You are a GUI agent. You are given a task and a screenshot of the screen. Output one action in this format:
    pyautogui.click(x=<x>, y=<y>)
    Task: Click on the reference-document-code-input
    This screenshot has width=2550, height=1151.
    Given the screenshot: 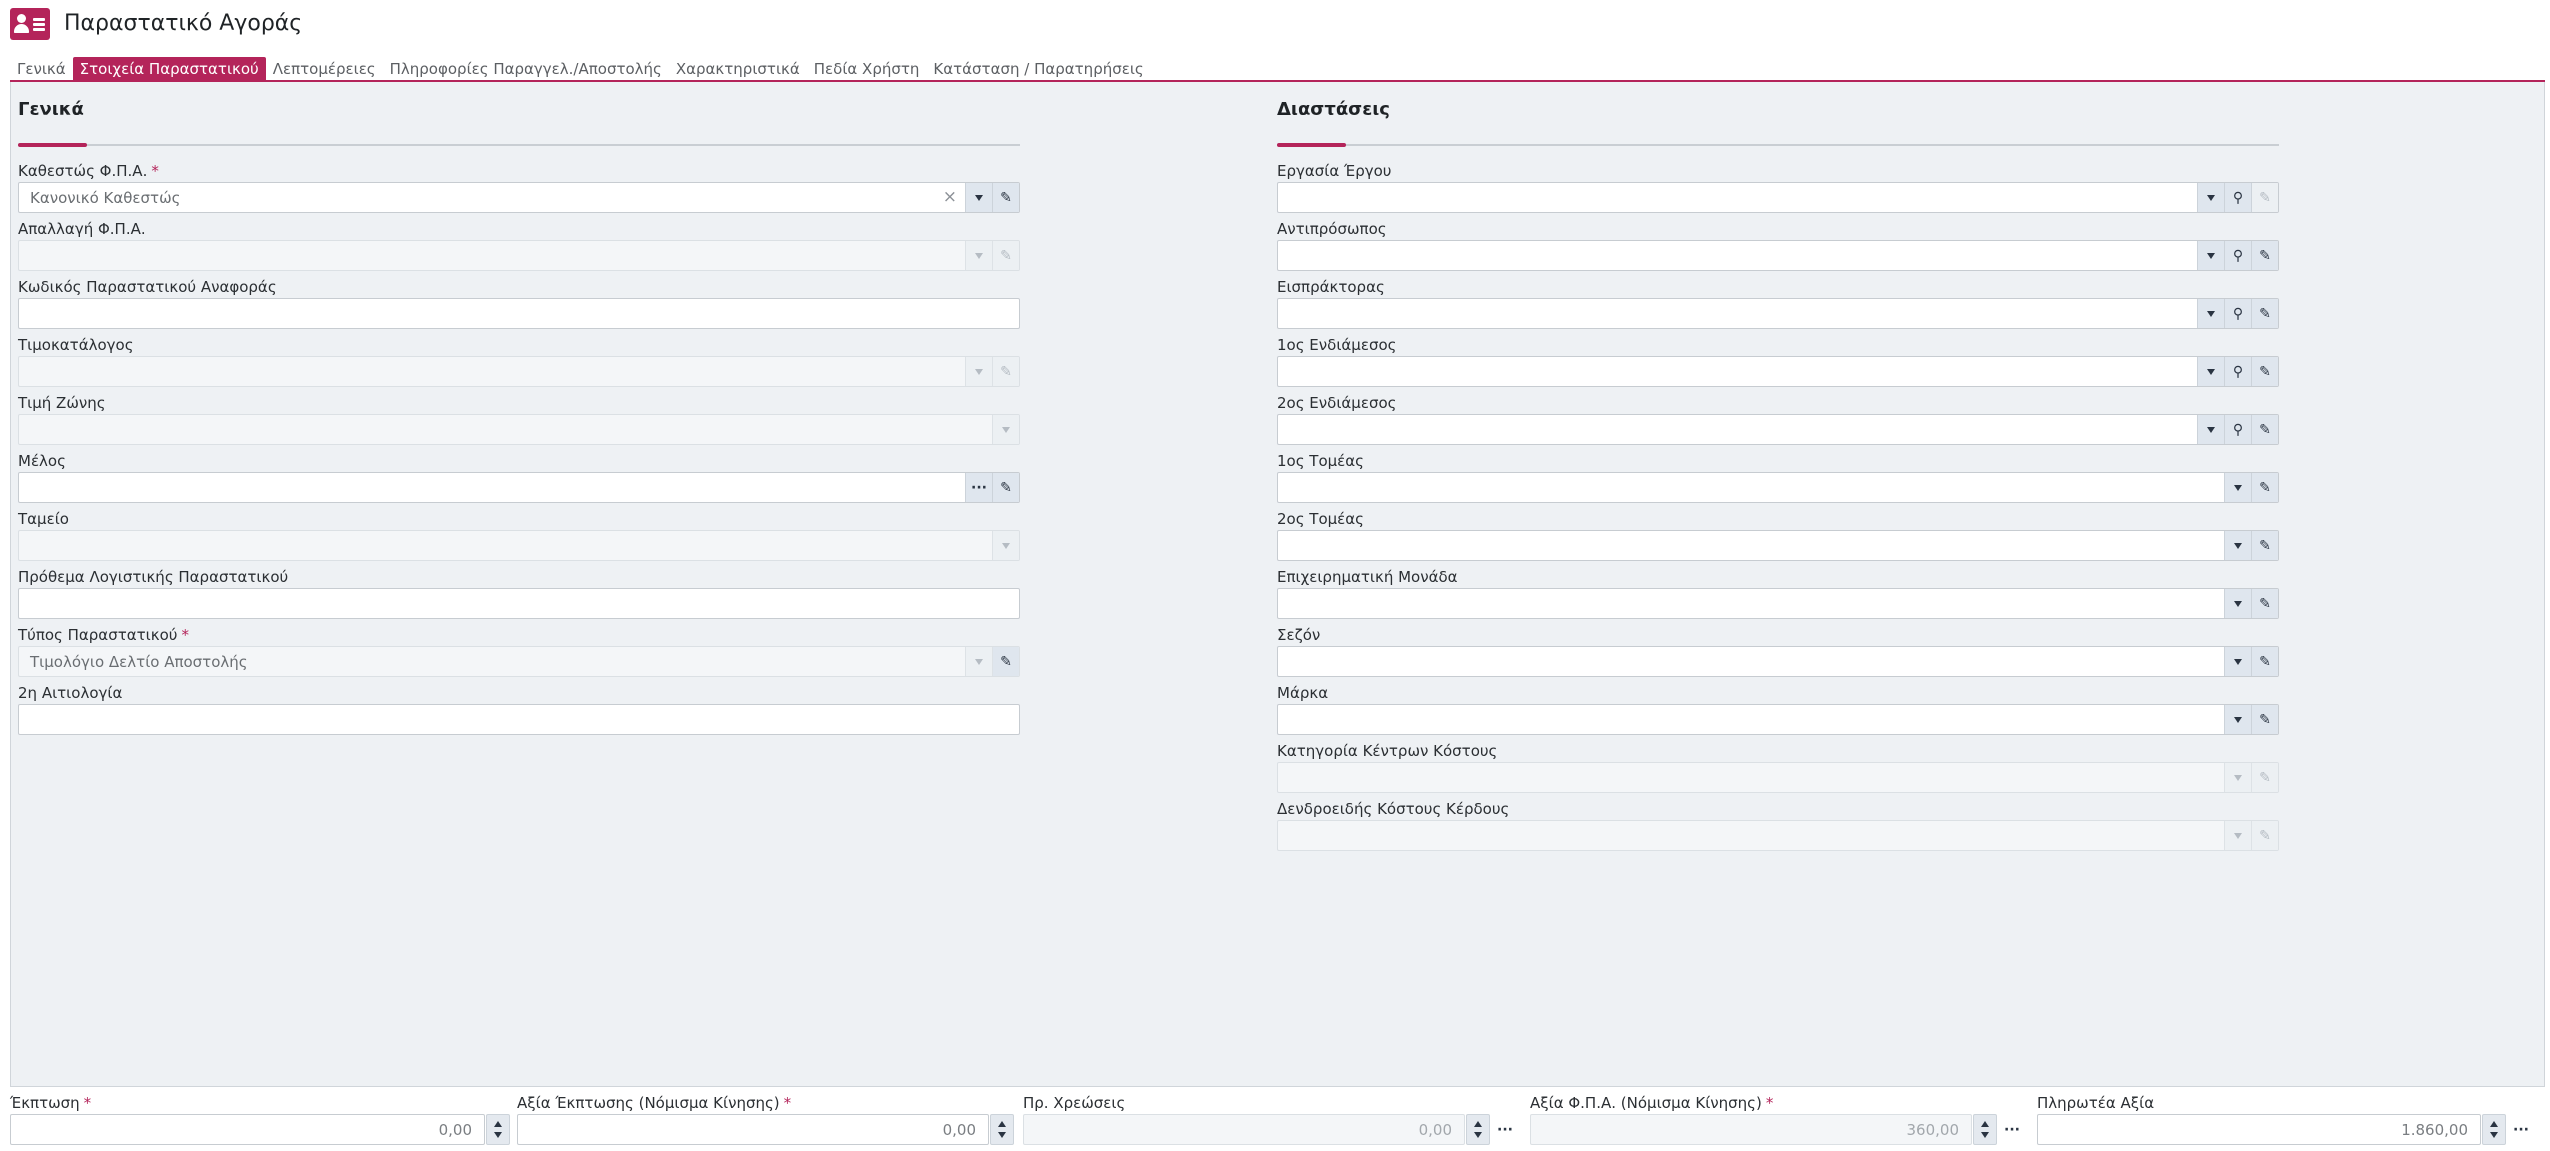 What is the action you would take?
    pyautogui.click(x=519, y=313)
    